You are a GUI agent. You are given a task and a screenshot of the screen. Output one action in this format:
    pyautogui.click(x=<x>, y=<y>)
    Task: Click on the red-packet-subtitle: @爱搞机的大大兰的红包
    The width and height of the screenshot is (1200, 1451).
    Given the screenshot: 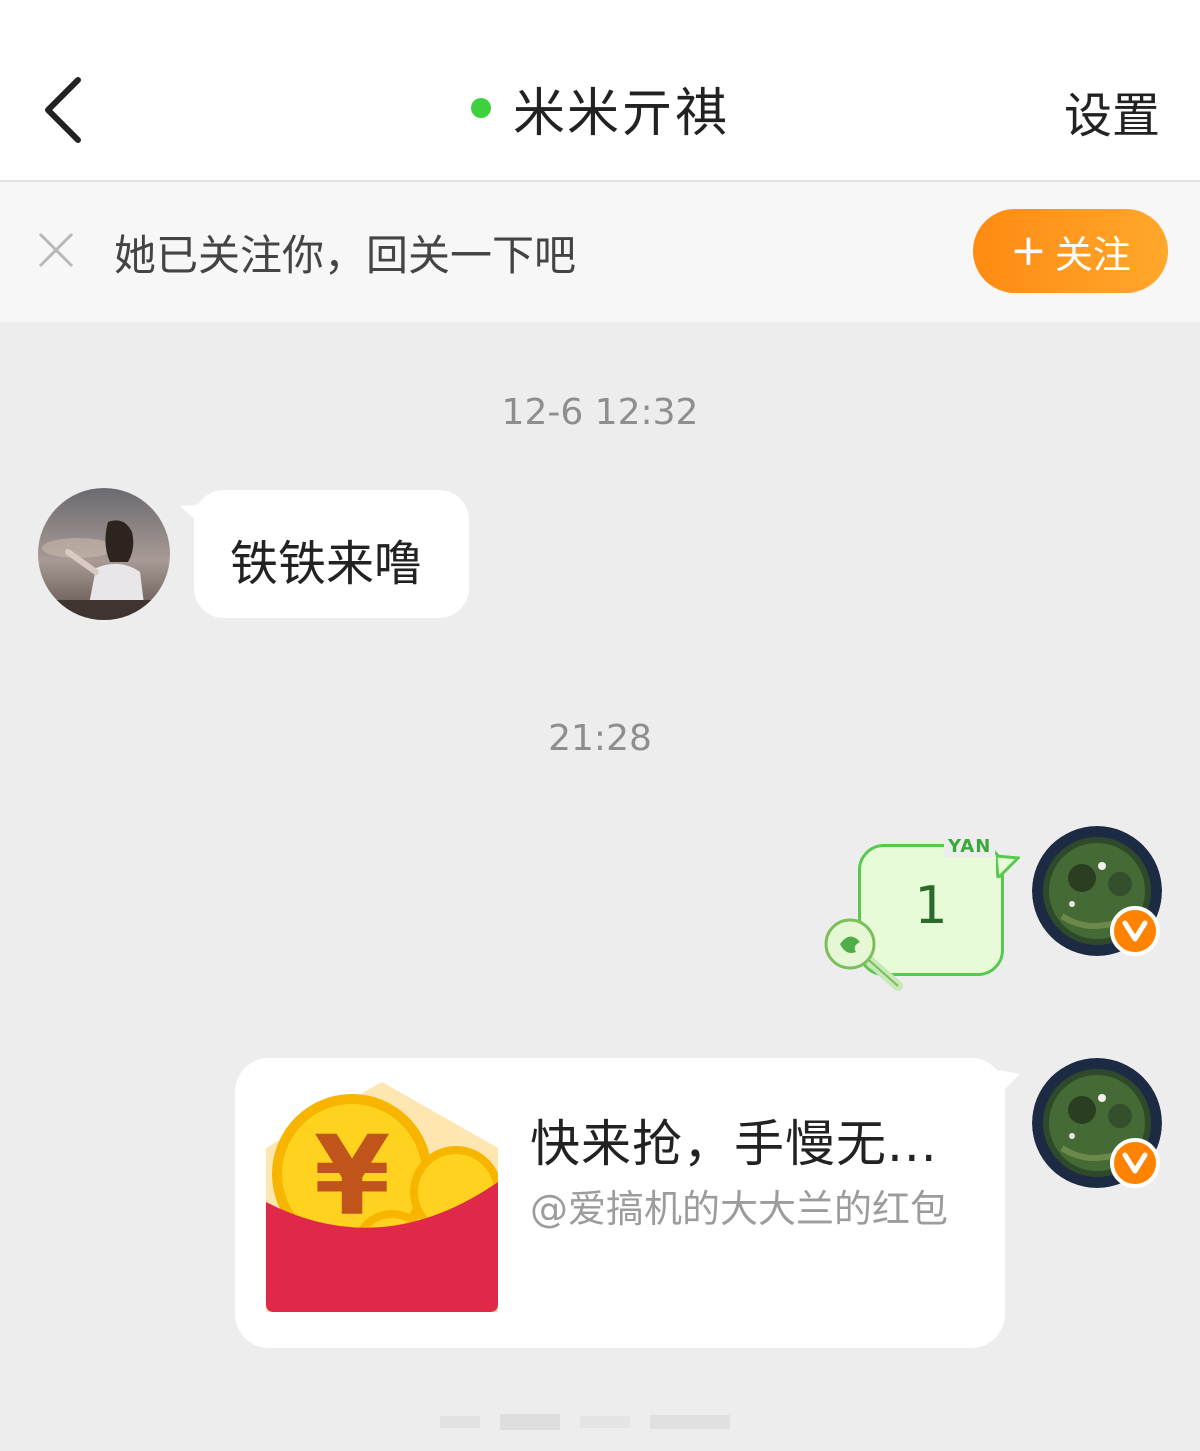 What is the action you would take?
    pyautogui.click(x=739, y=1209)
    